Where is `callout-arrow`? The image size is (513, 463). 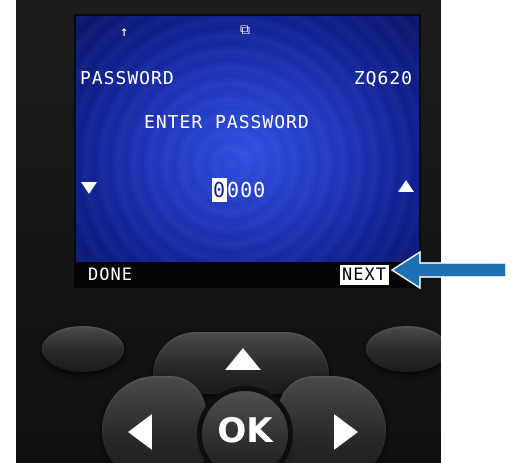
callout-arrow is located at coordinates (448, 270).